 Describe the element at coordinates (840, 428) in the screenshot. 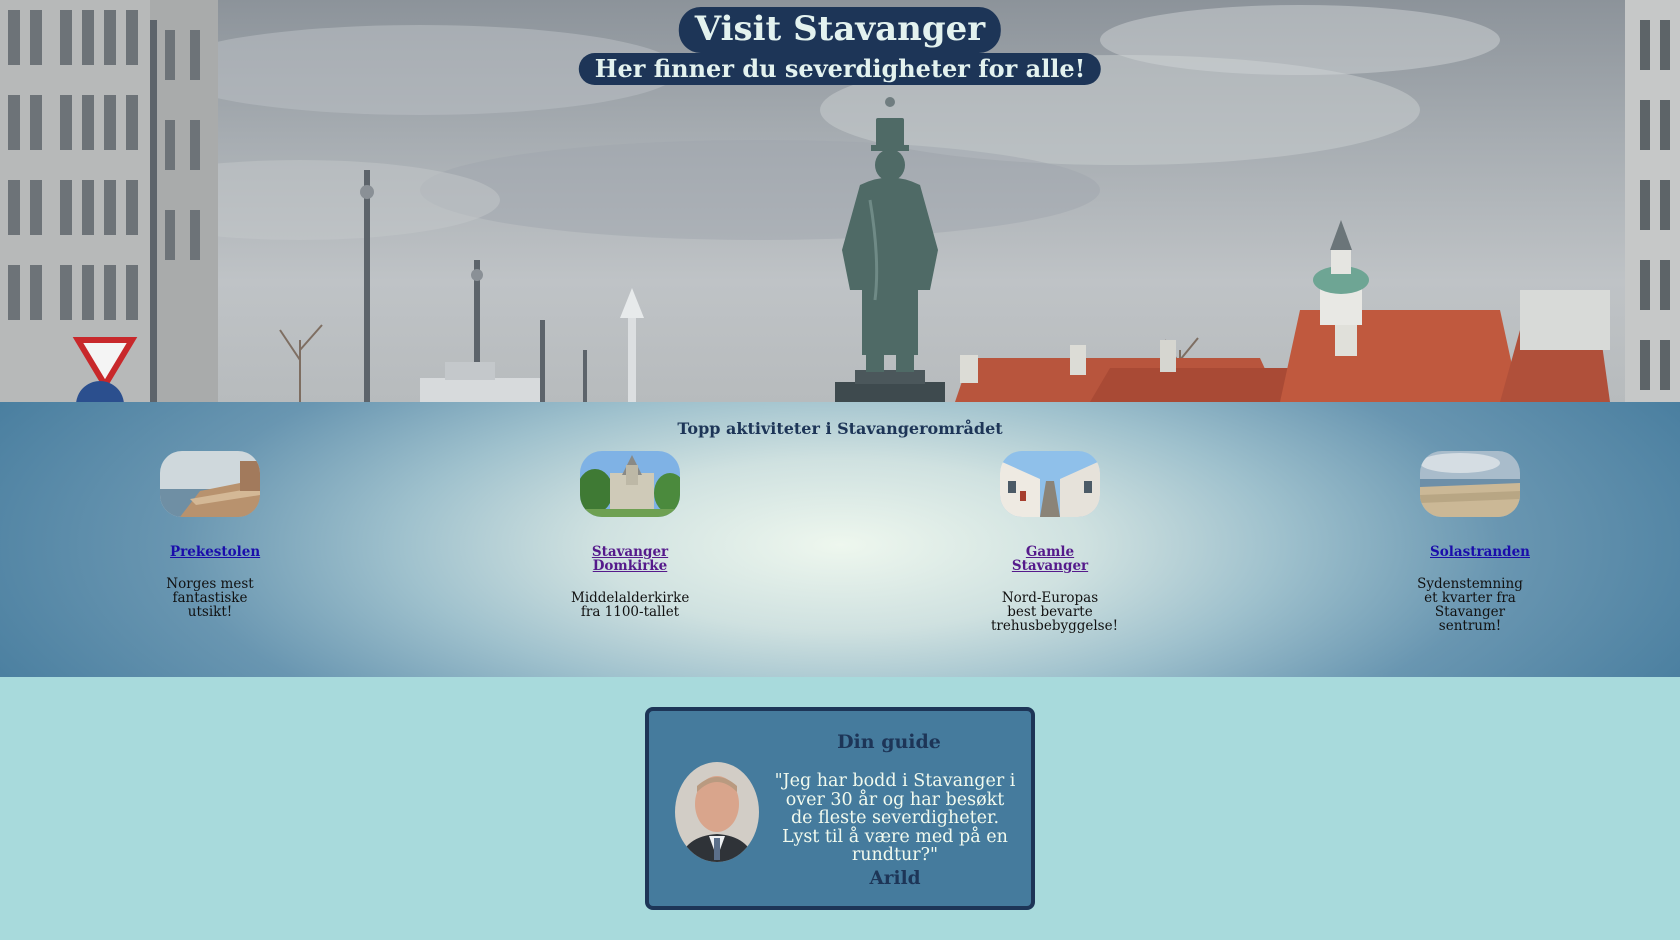

I see `activities-heading: Topp aktiviteter i Stavangerområdet` at that location.